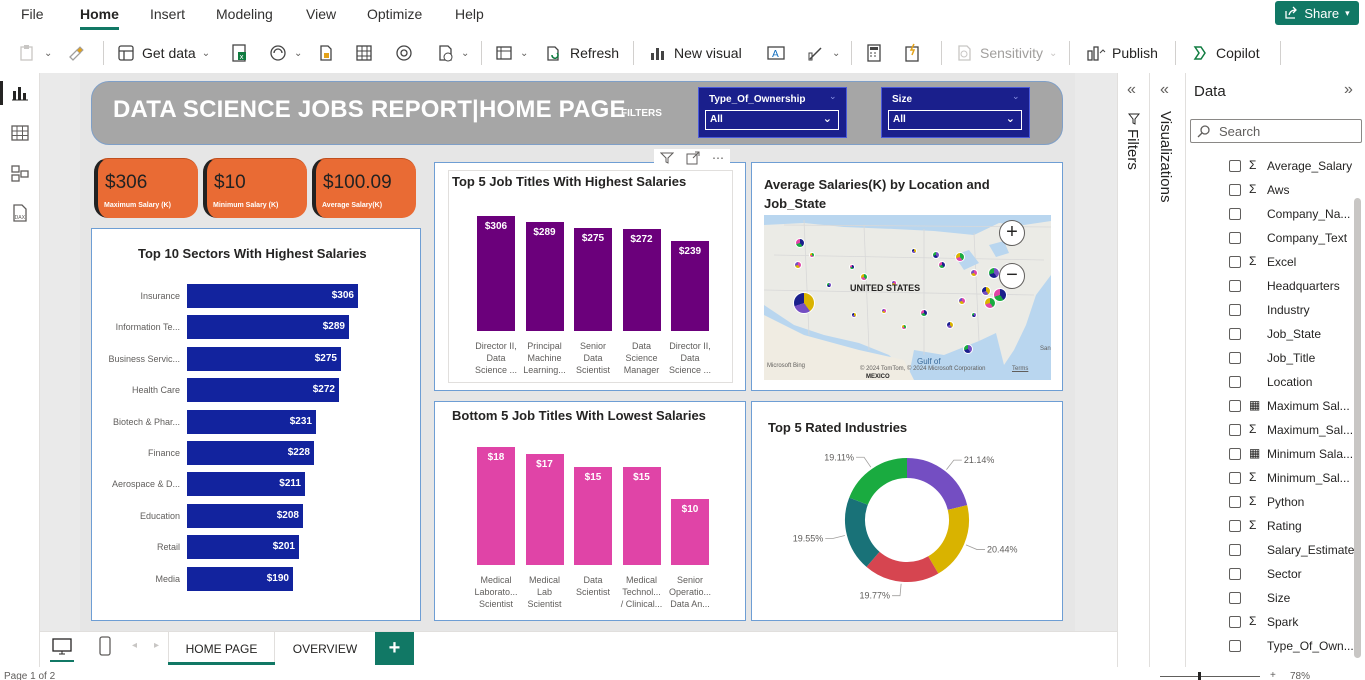 The height and width of the screenshot is (680, 1365). What do you see at coordinates (239, 53) in the screenshot?
I see `excel-button: x` at bounding box center [239, 53].